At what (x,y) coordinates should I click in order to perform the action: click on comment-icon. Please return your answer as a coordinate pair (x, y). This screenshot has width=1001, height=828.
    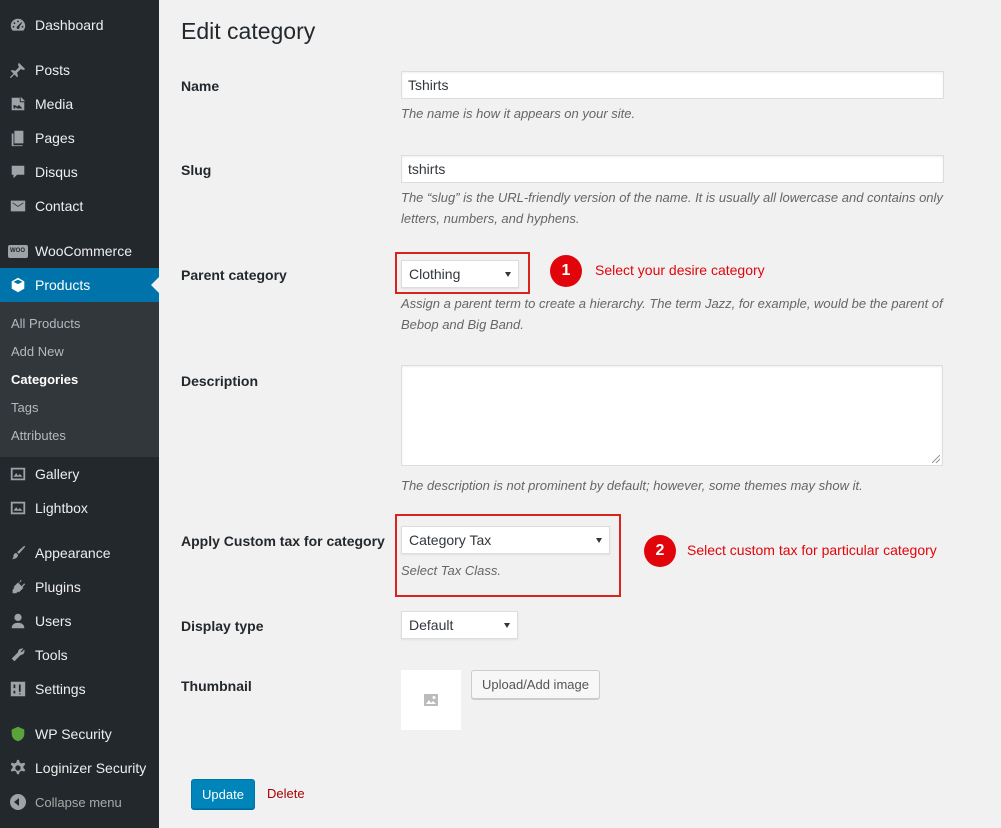
    Looking at the image, I should click on (17, 172).